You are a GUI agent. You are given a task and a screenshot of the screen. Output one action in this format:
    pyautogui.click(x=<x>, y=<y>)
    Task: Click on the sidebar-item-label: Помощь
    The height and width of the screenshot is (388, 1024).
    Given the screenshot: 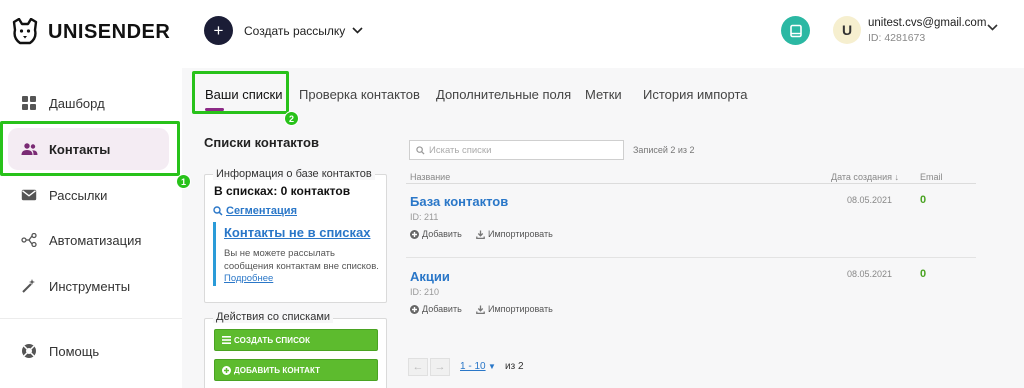 What is the action you would take?
    pyautogui.click(x=74, y=351)
    